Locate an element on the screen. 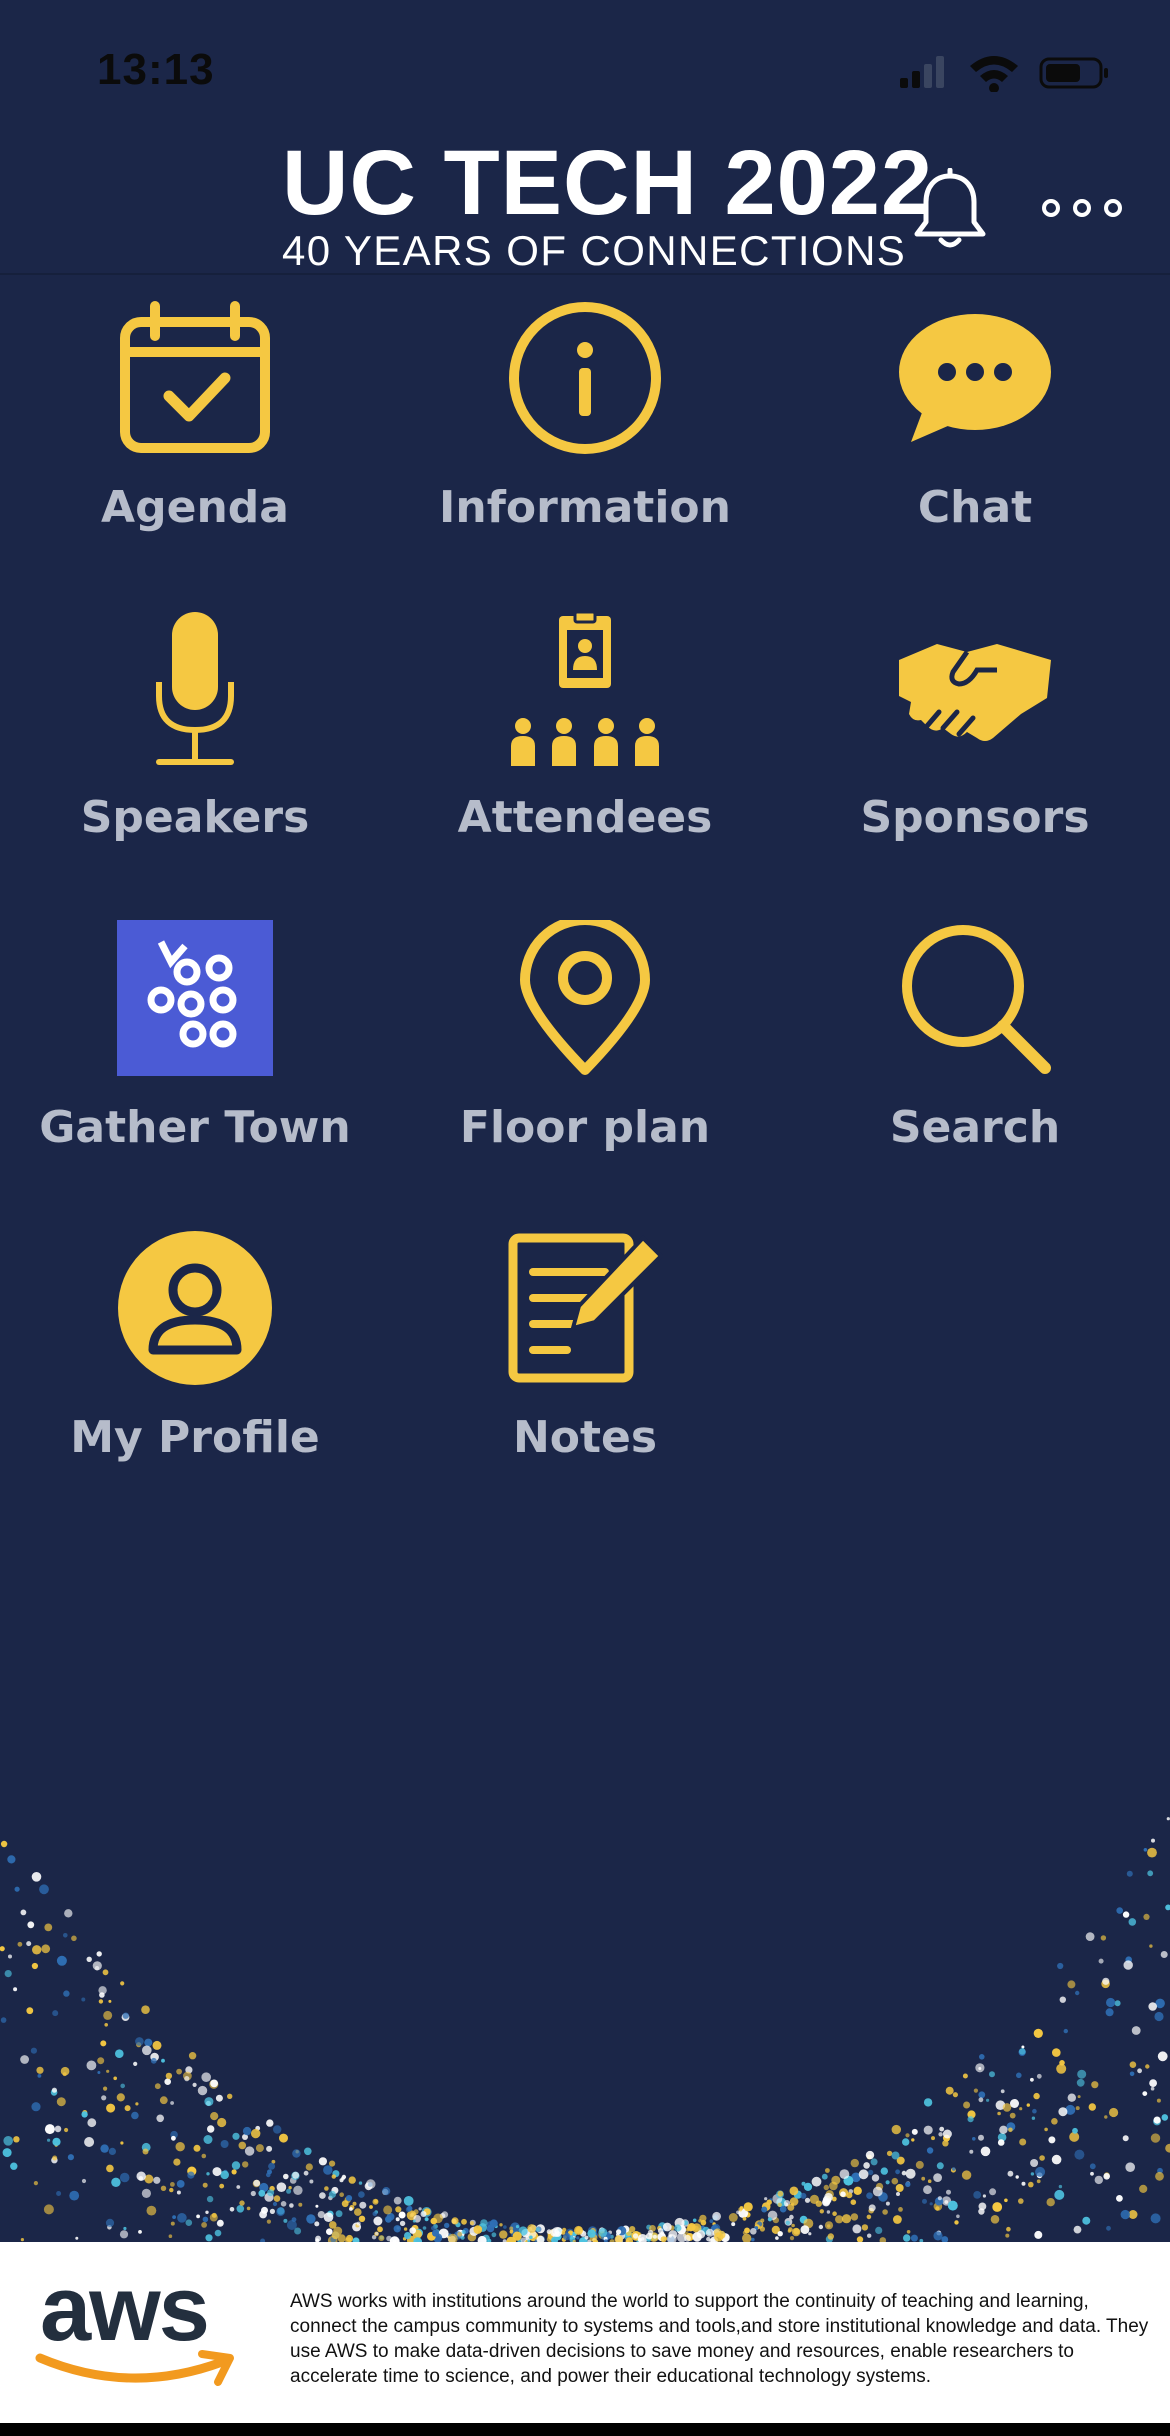 This screenshot has height=2436, width=1170. tile-label: Information is located at coordinates (585, 507).